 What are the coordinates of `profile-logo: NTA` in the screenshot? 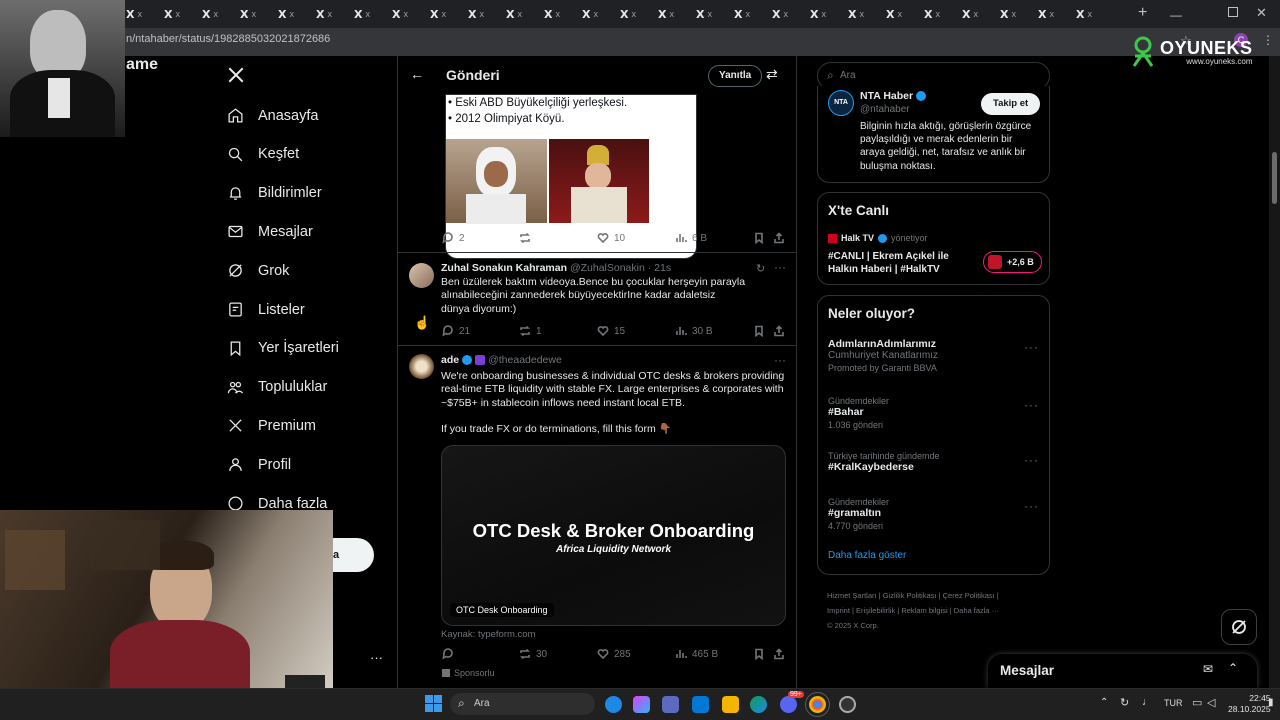 It's located at (841, 103).